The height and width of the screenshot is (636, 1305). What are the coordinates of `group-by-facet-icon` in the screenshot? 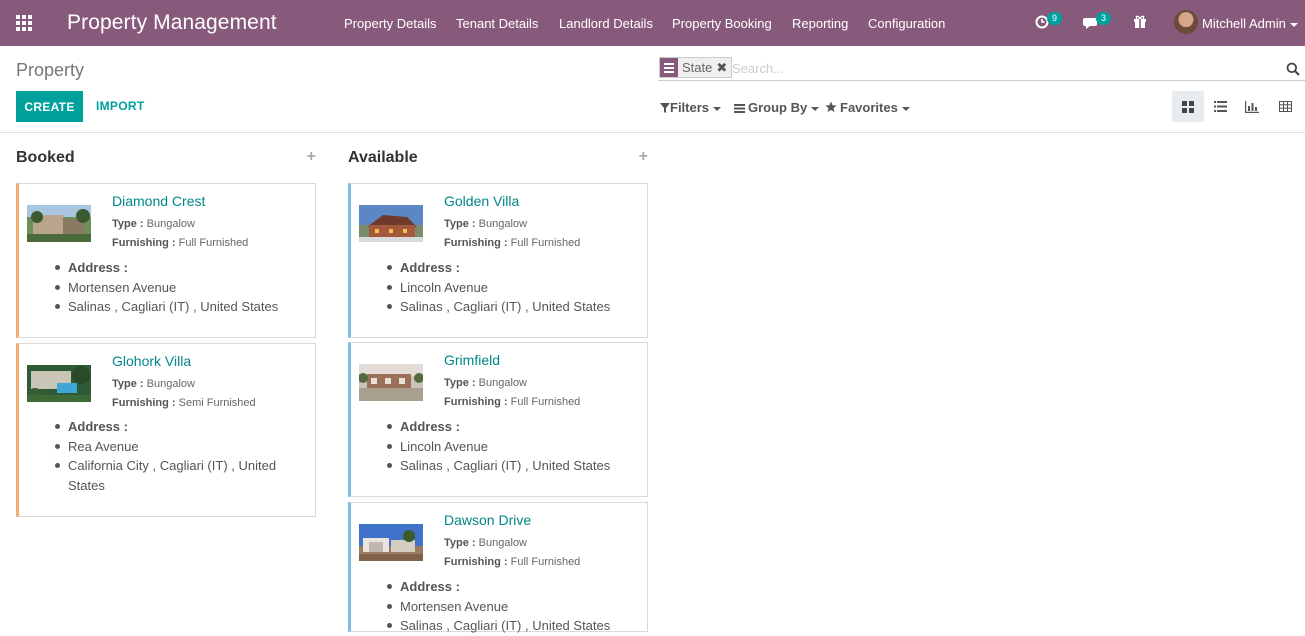 It's located at (669, 67).